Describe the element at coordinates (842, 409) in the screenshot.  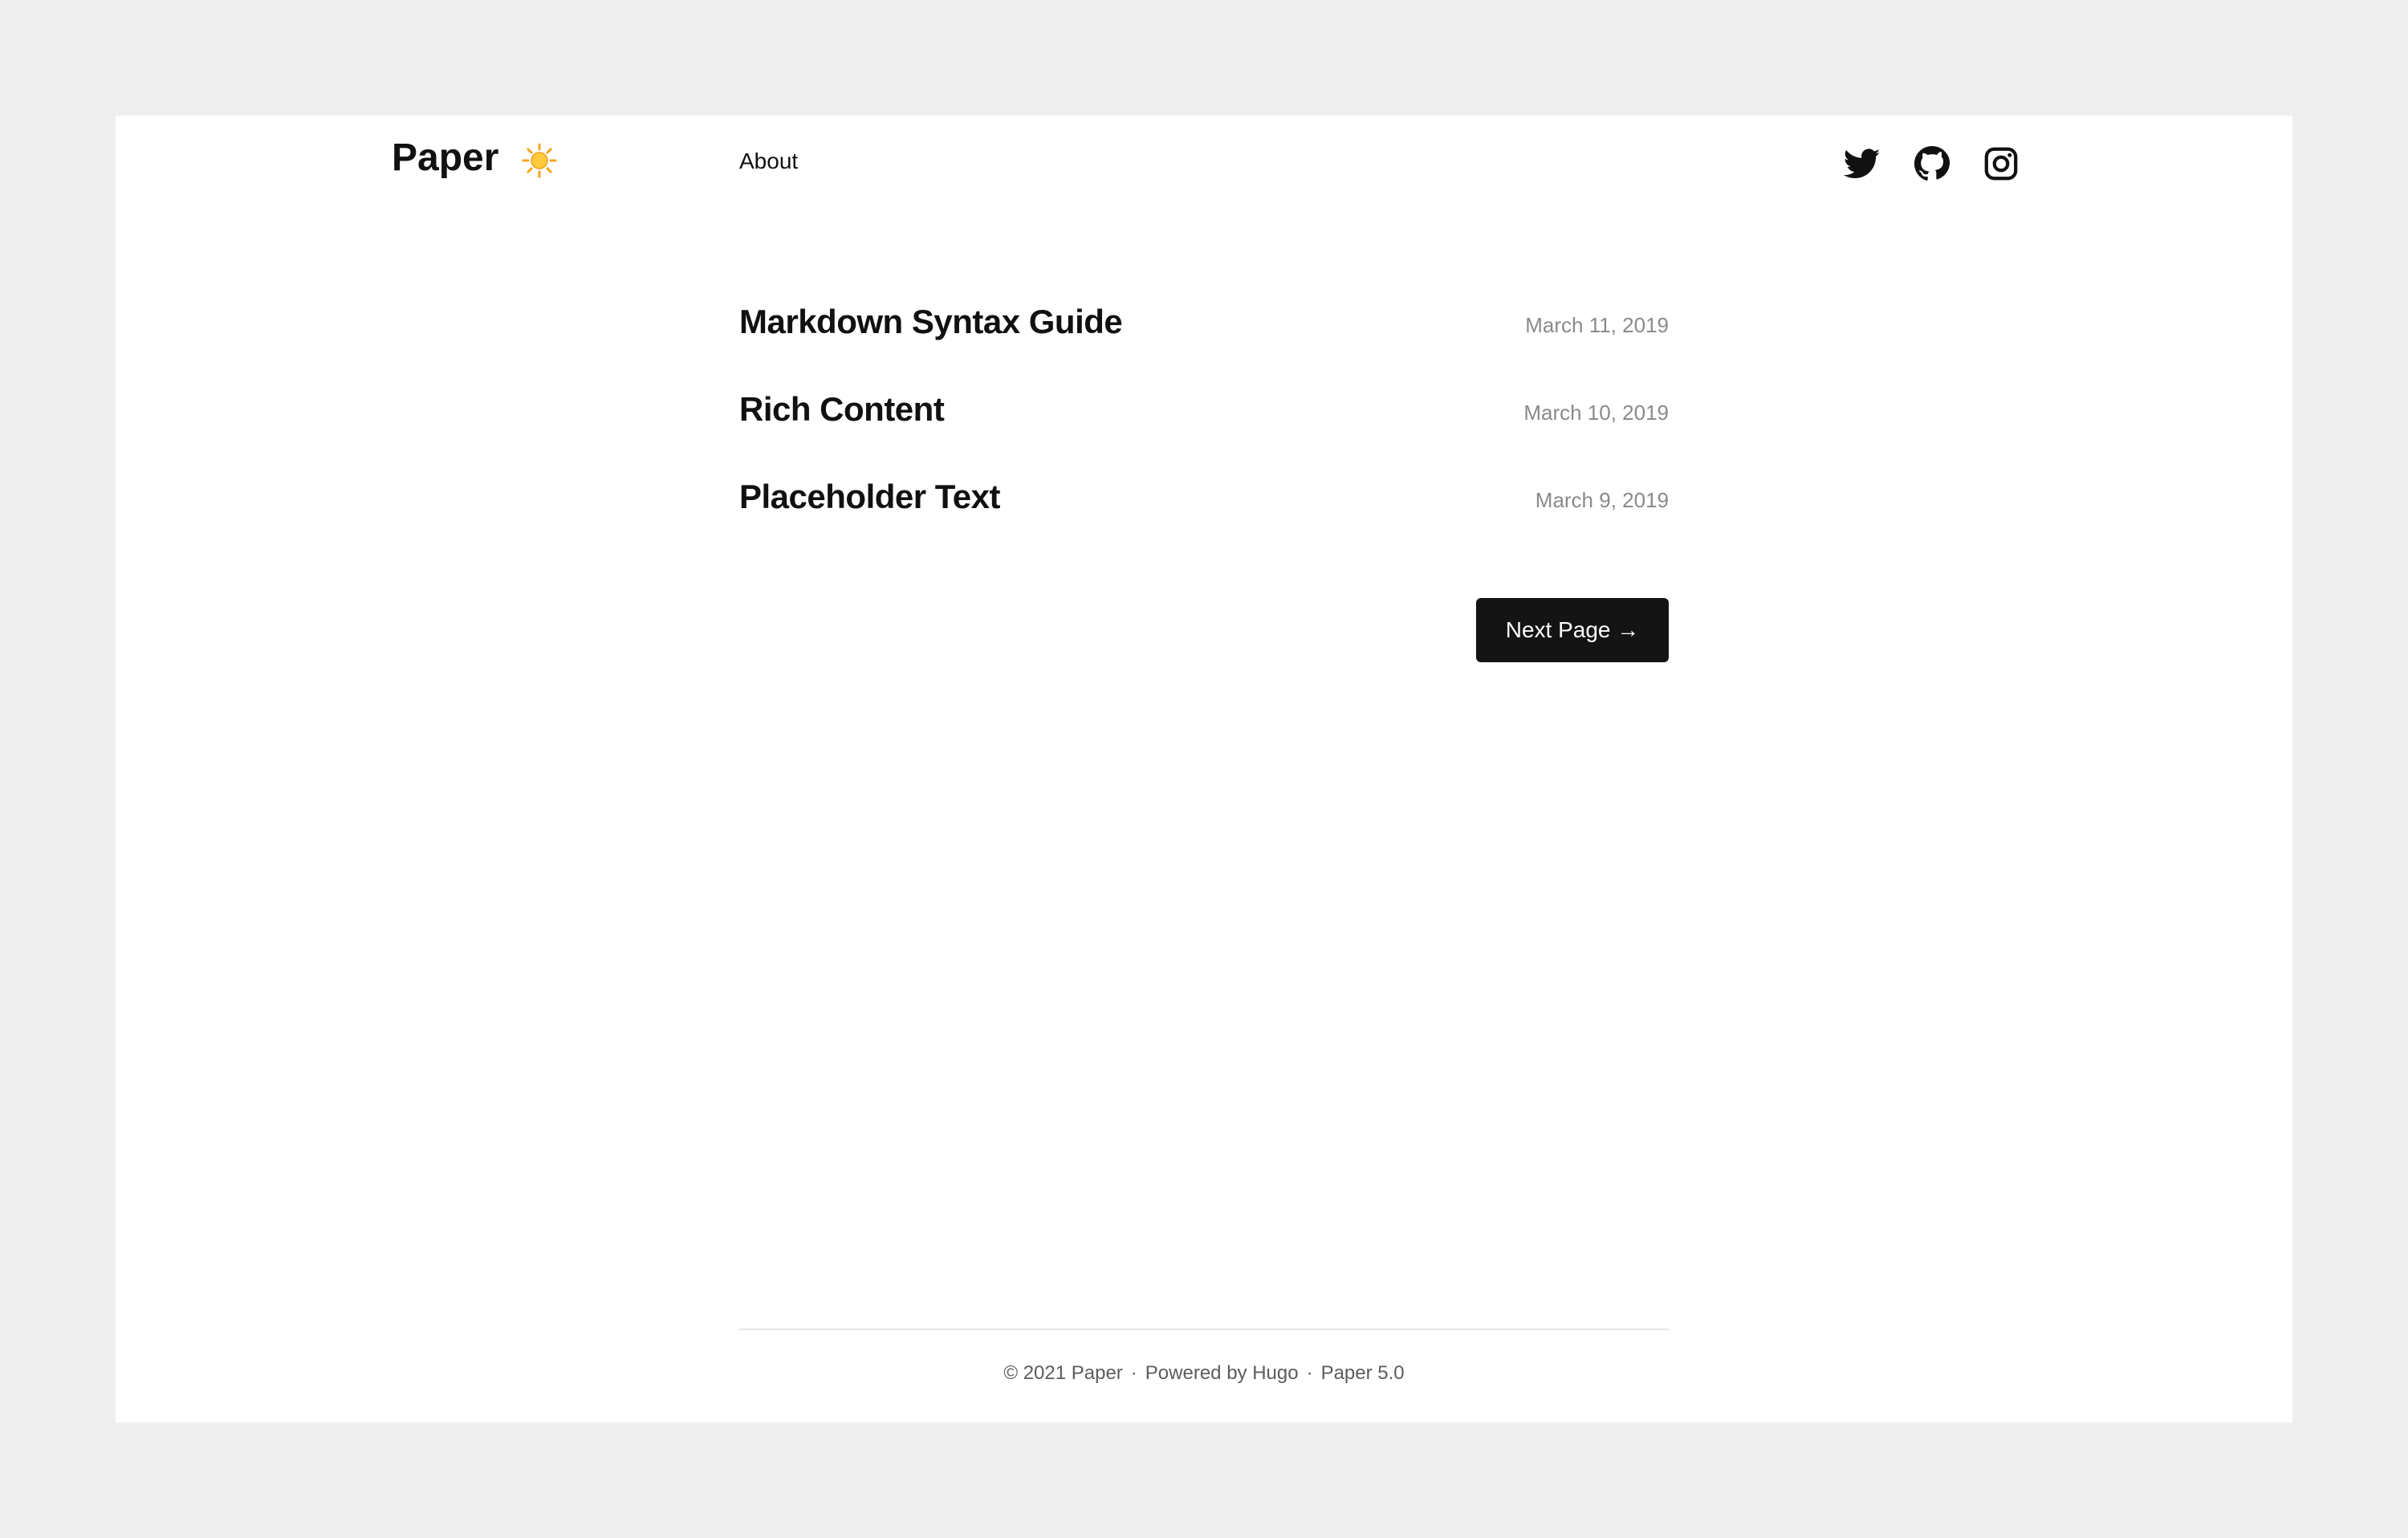
I see `post-title-link: Rich Content` at that location.